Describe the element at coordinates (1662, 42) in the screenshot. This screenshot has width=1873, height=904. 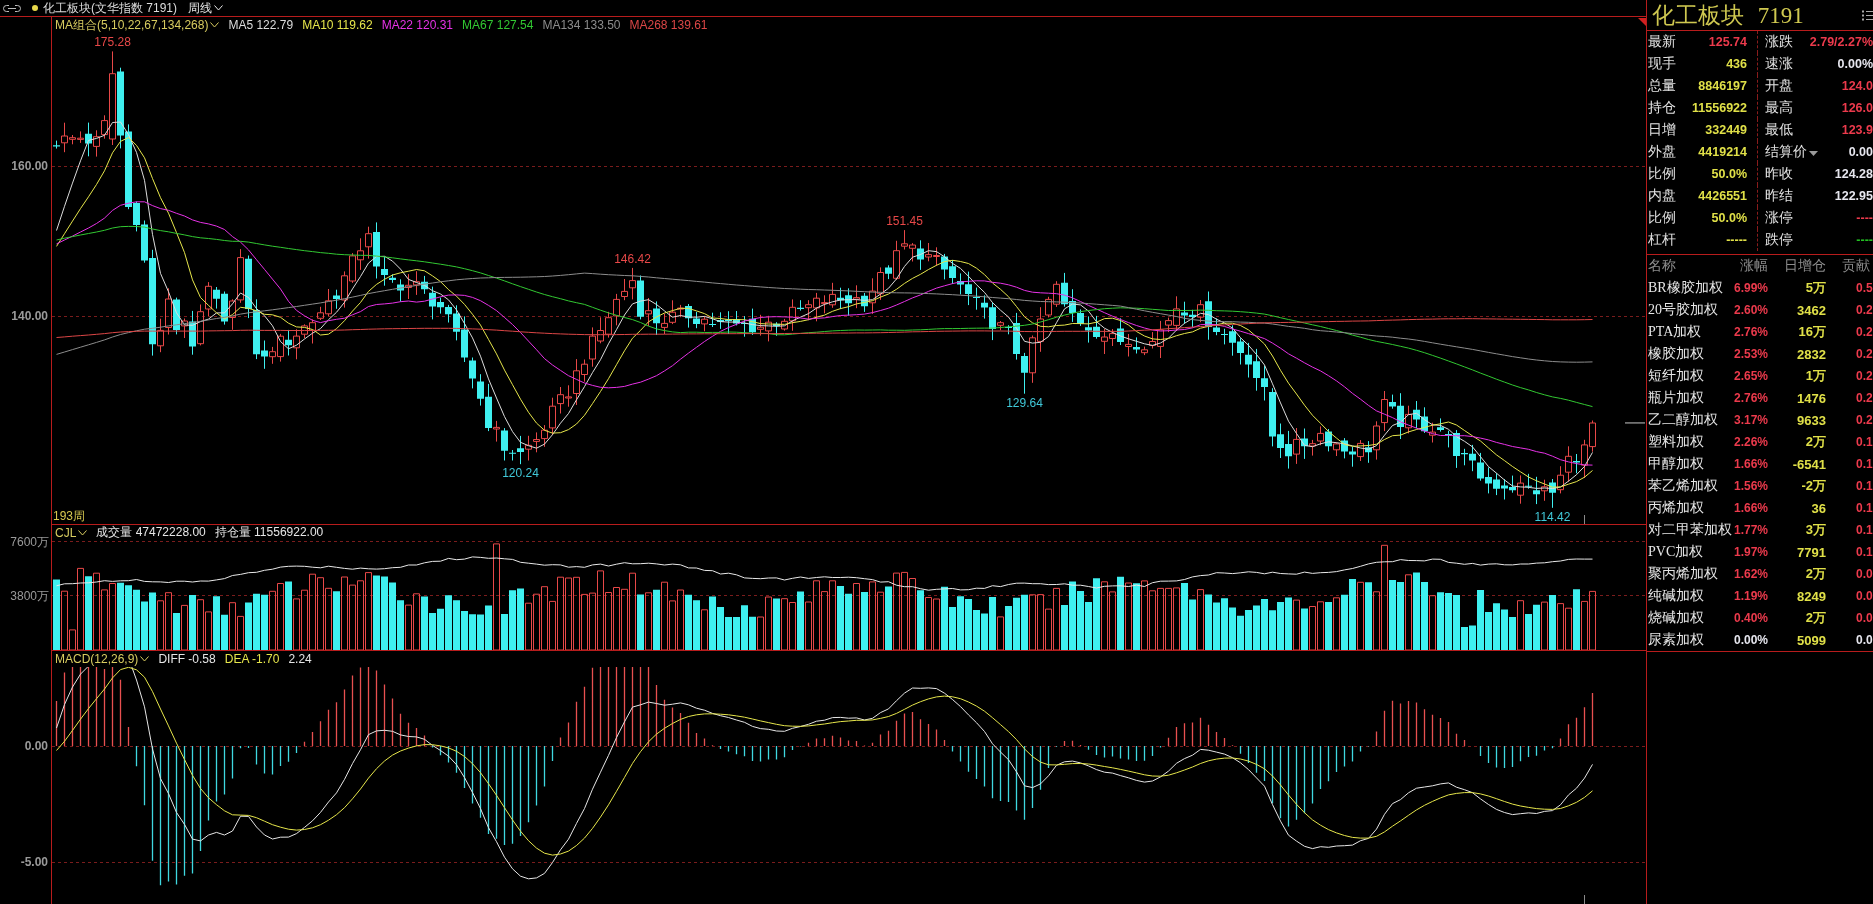
I see `quote-label: 最新` at that location.